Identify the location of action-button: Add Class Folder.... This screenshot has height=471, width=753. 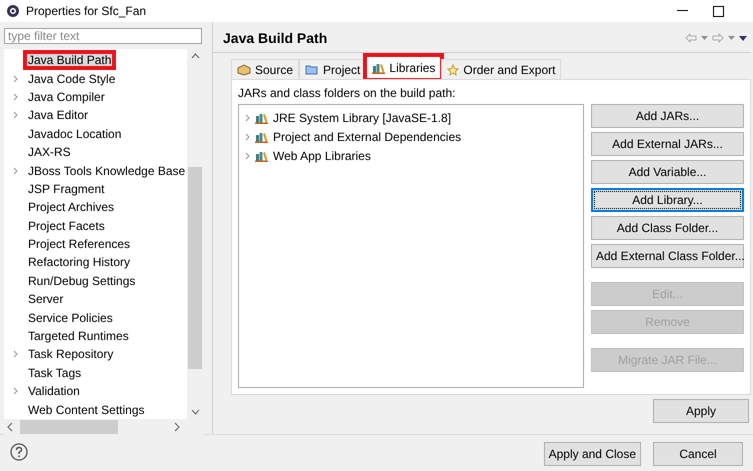
(667, 228).